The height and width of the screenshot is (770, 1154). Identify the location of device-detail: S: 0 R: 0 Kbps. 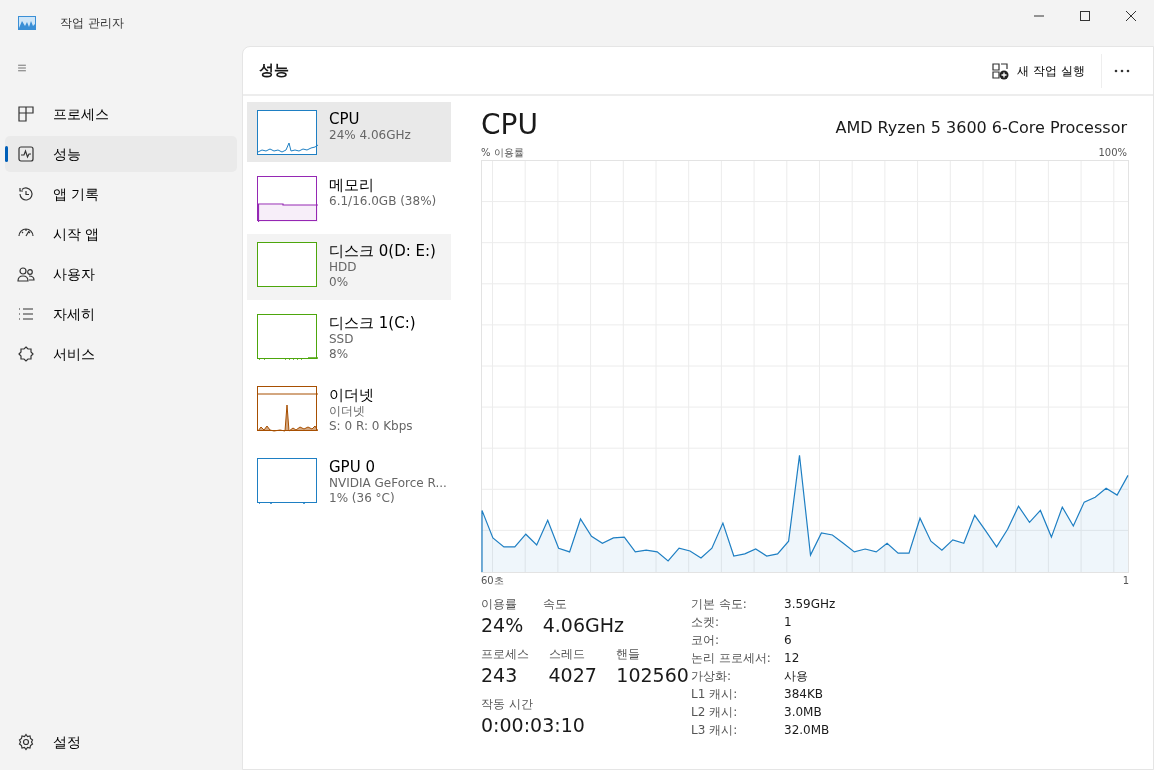
(371, 426).